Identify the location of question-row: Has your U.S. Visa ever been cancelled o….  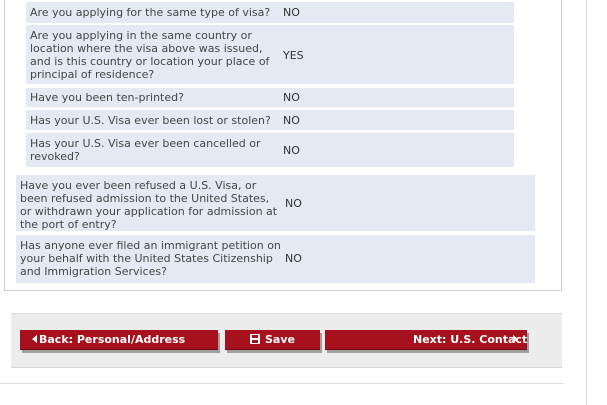
(270, 150).